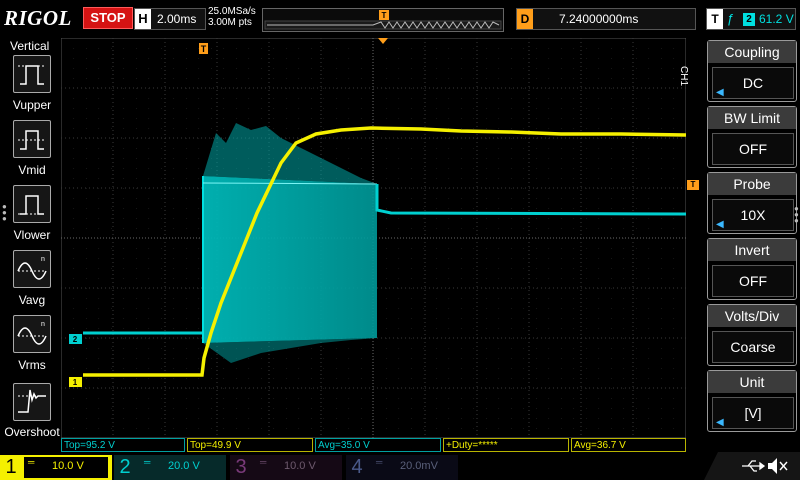  I want to click on vrms-label: Vrms, so click(32, 365).